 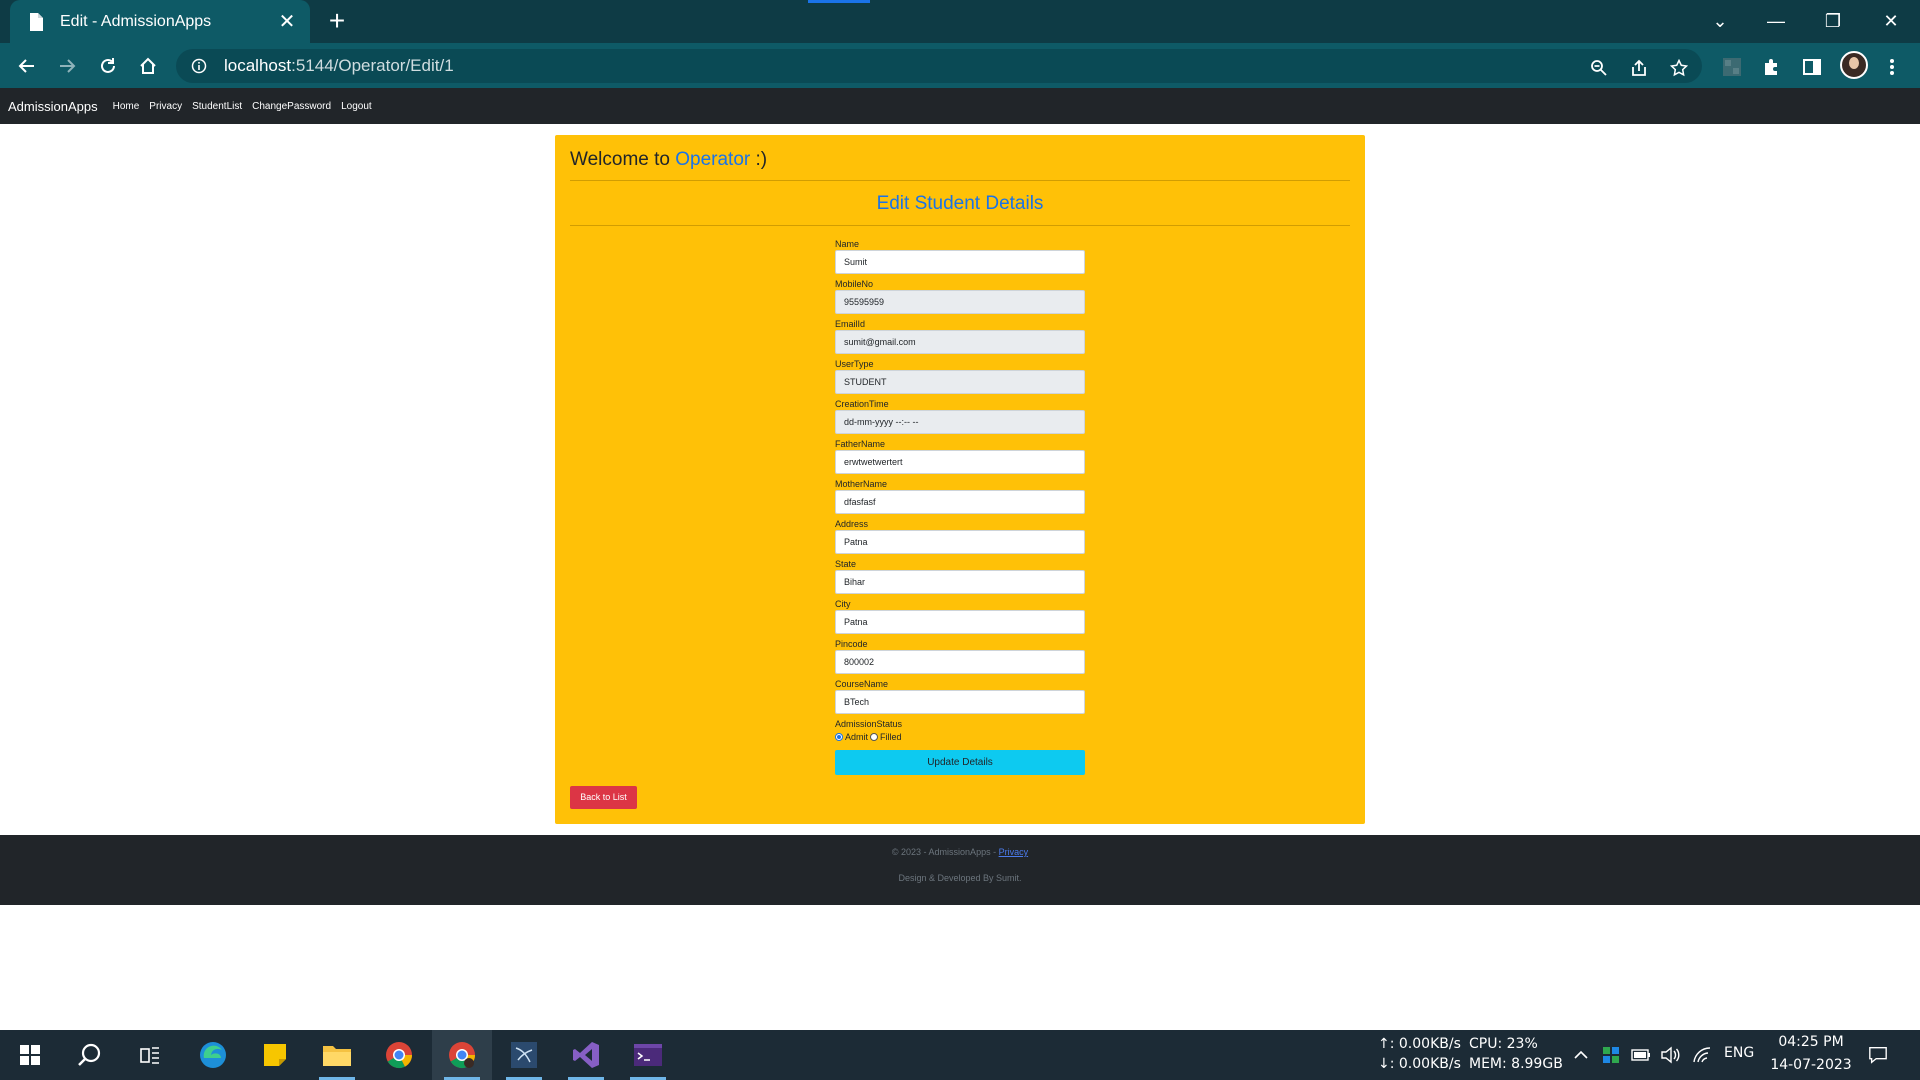 What do you see at coordinates (258, 65) in the screenshot?
I see `url-host: localhost` at bounding box center [258, 65].